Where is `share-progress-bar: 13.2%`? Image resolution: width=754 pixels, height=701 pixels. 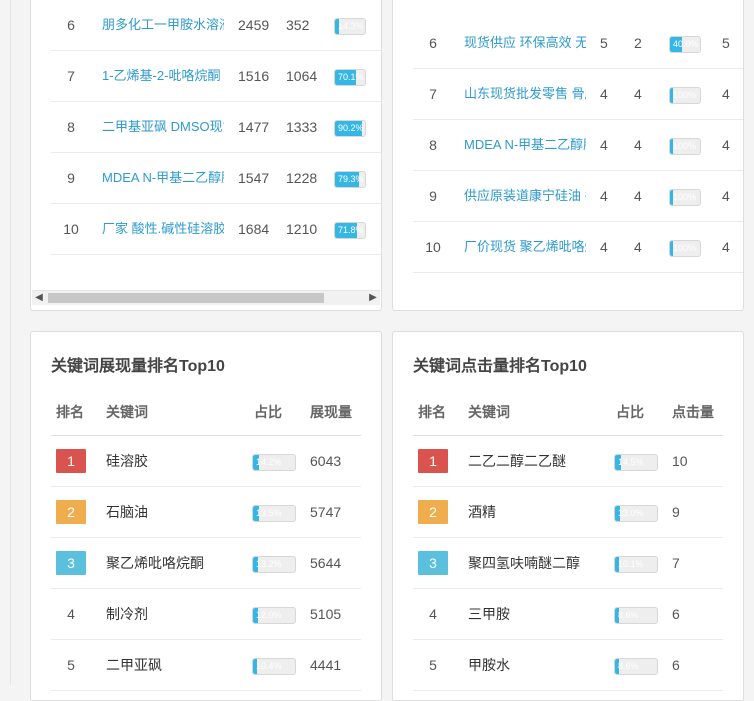 share-progress-bar: 13.2% is located at coordinates (274, 564).